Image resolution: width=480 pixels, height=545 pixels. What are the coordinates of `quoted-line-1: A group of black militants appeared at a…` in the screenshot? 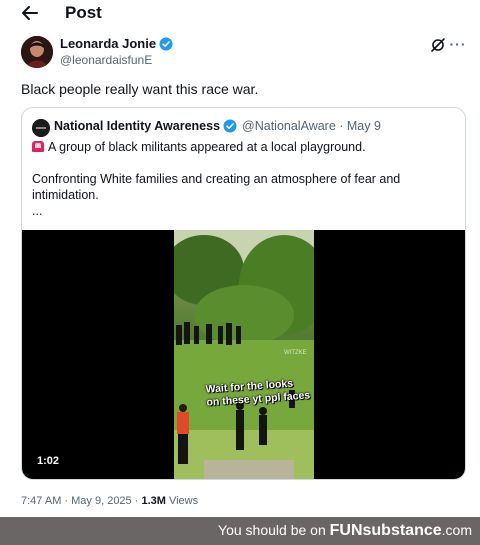 It's located at (207, 147).